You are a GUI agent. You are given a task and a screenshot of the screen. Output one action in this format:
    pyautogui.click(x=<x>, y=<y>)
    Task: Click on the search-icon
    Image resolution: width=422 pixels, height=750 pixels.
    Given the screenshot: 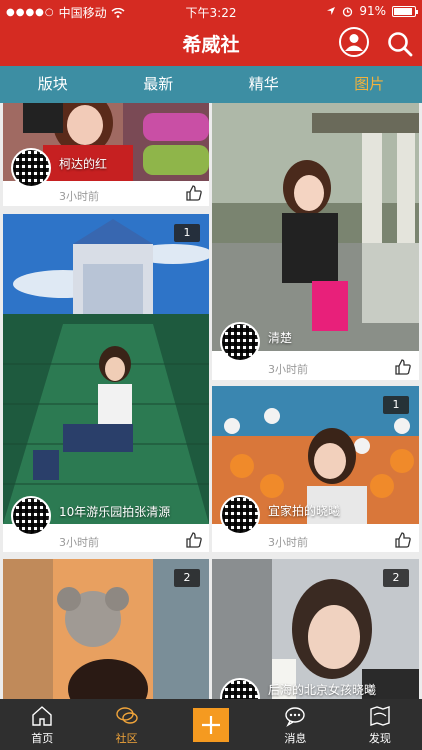 What is the action you would take?
    pyautogui.click(x=400, y=44)
    